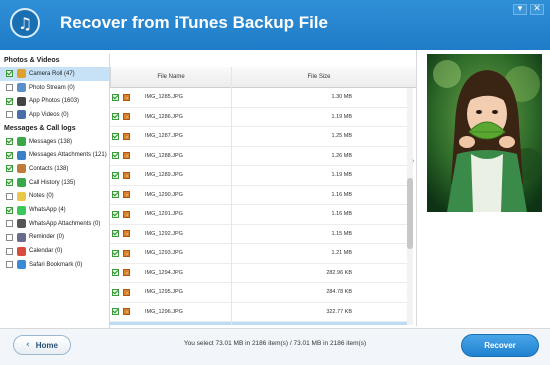  I want to click on sidebar-item: Messages (138), so click(54, 142).